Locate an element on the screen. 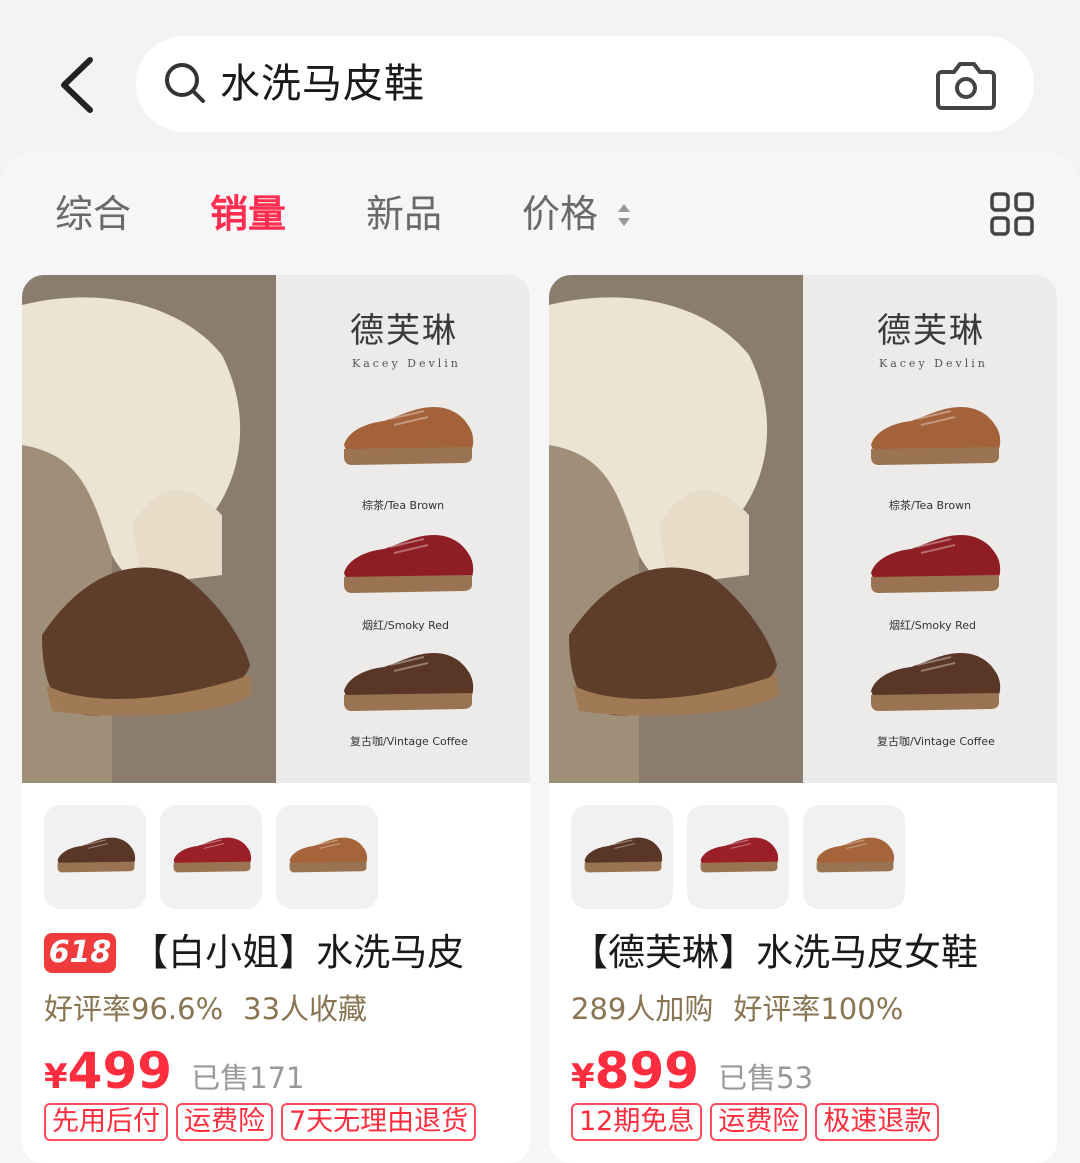  price-value: 499 is located at coordinates (120, 1071).